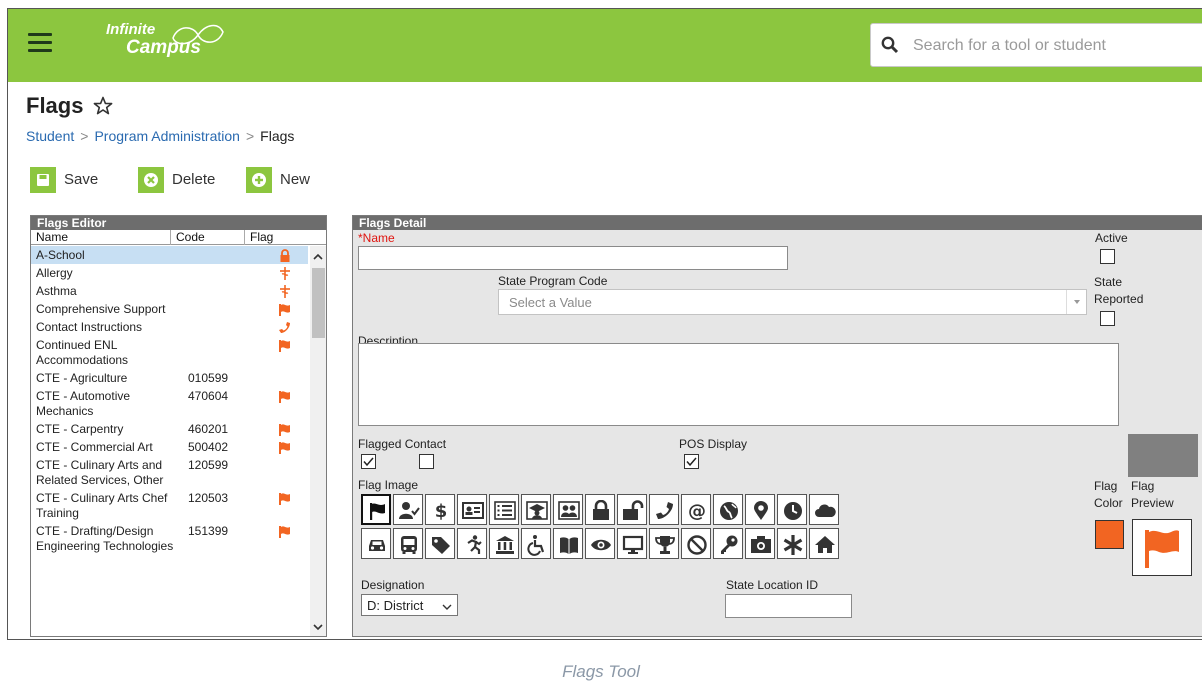 This screenshot has height=696, width=1202. Describe the element at coordinates (792, 509) in the screenshot. I see `clock-icon` at that location.